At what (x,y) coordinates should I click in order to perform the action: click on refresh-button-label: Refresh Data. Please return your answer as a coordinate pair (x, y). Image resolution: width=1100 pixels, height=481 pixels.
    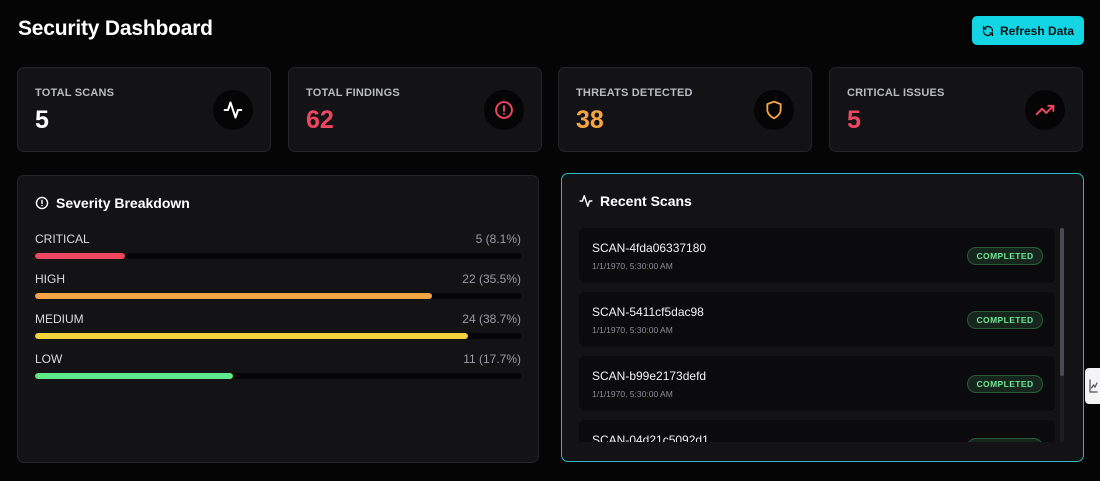
    Looking at the image, I should click on (1037, 30).